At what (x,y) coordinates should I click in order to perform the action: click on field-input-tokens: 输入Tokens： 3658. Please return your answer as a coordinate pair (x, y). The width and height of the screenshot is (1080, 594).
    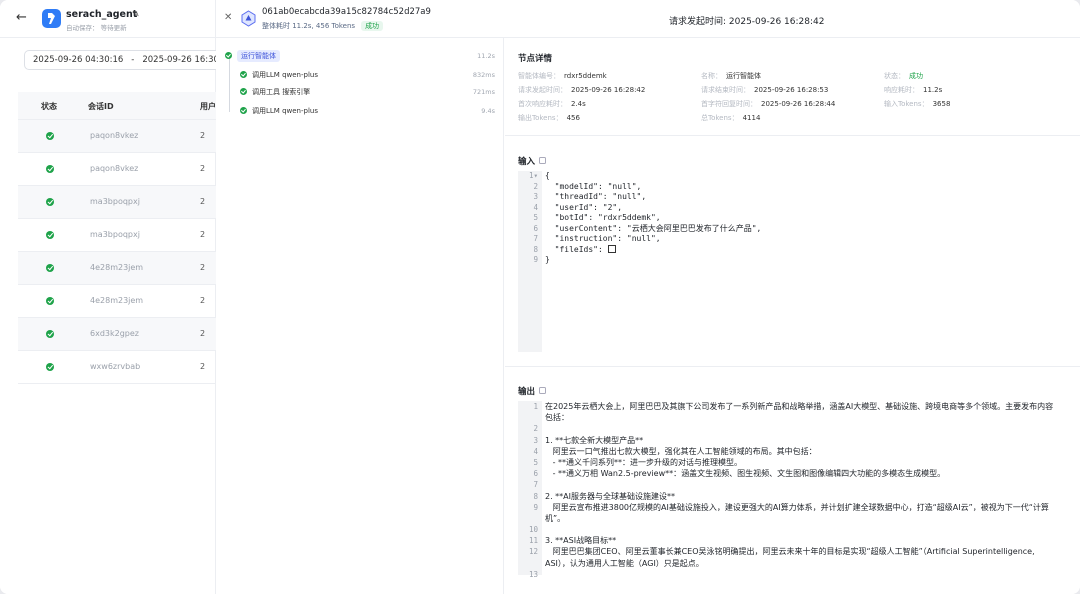
    Looking at the image, I should click on (917, 104).